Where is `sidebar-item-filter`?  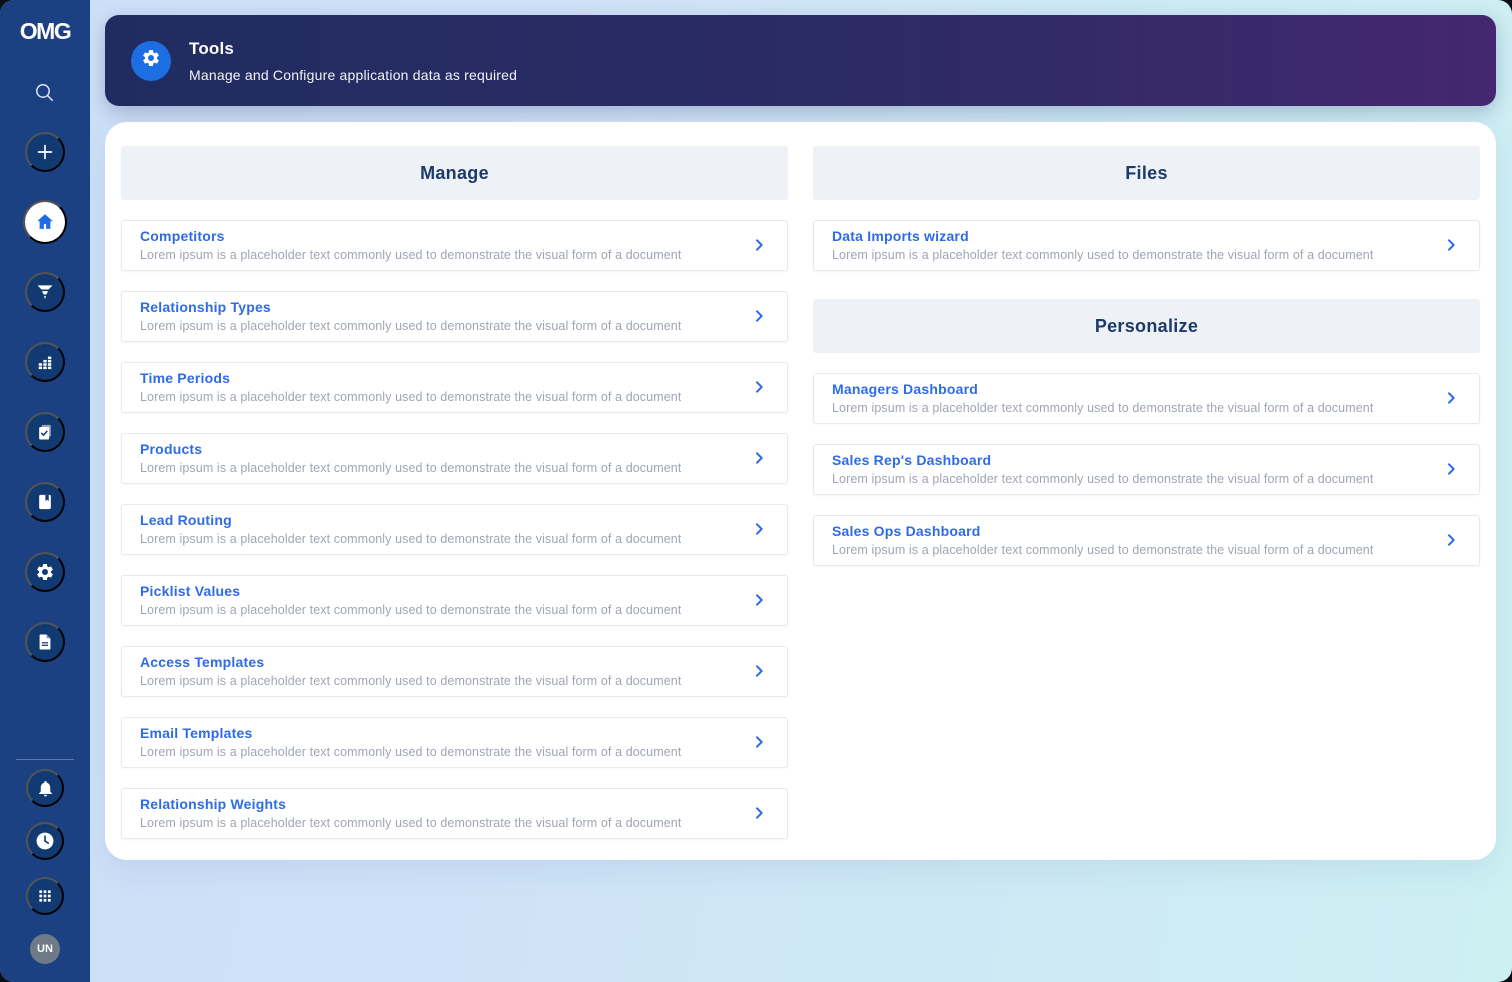
sidebar-item-filter is located at coordinates (45, 292).